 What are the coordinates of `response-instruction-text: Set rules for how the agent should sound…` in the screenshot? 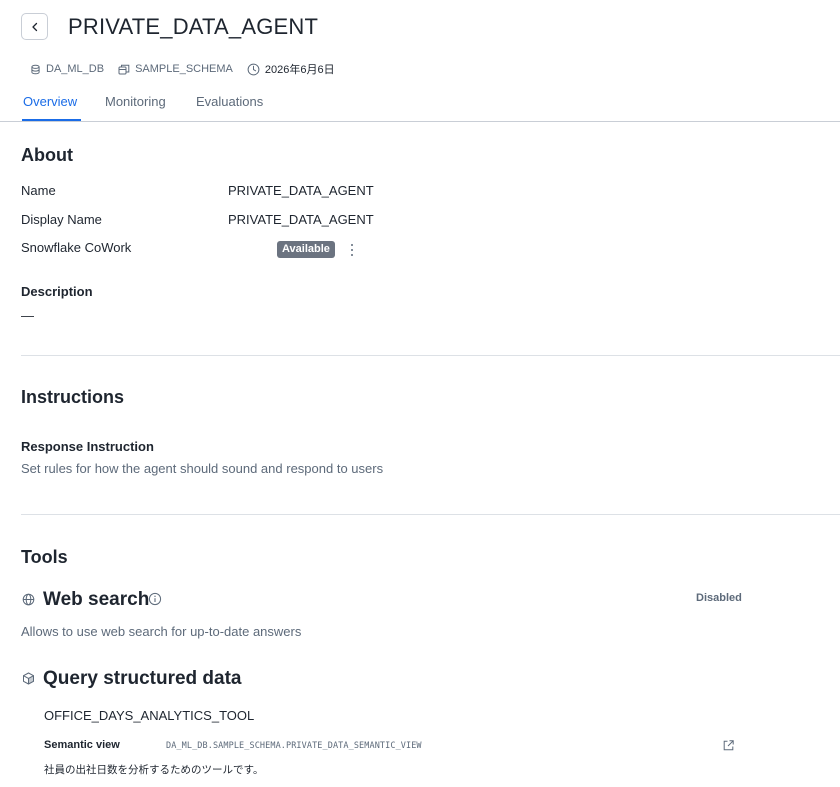 It's located at (202, 468).